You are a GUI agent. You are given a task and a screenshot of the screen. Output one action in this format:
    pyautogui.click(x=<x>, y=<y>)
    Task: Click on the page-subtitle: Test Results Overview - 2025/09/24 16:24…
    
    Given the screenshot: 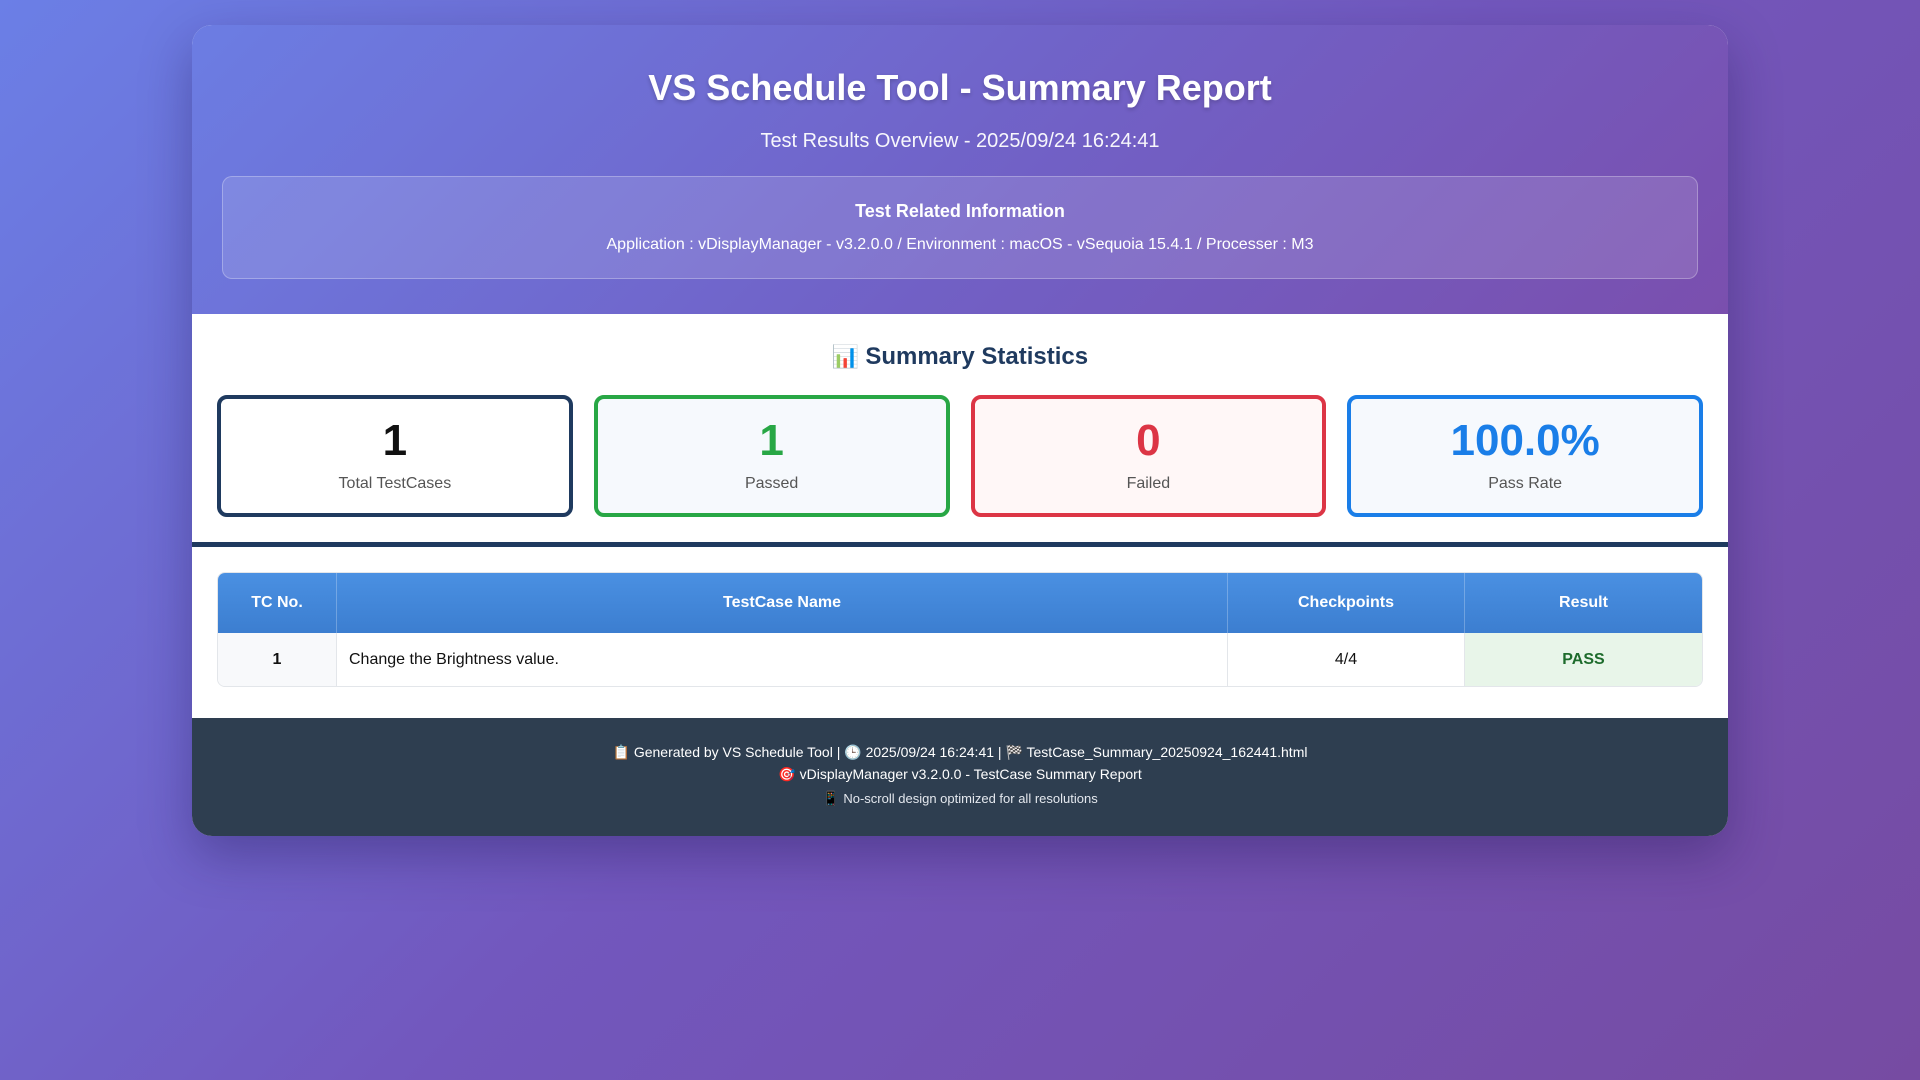 What is the action you would take?
    pyautogui.click(x=960, y=141)
    